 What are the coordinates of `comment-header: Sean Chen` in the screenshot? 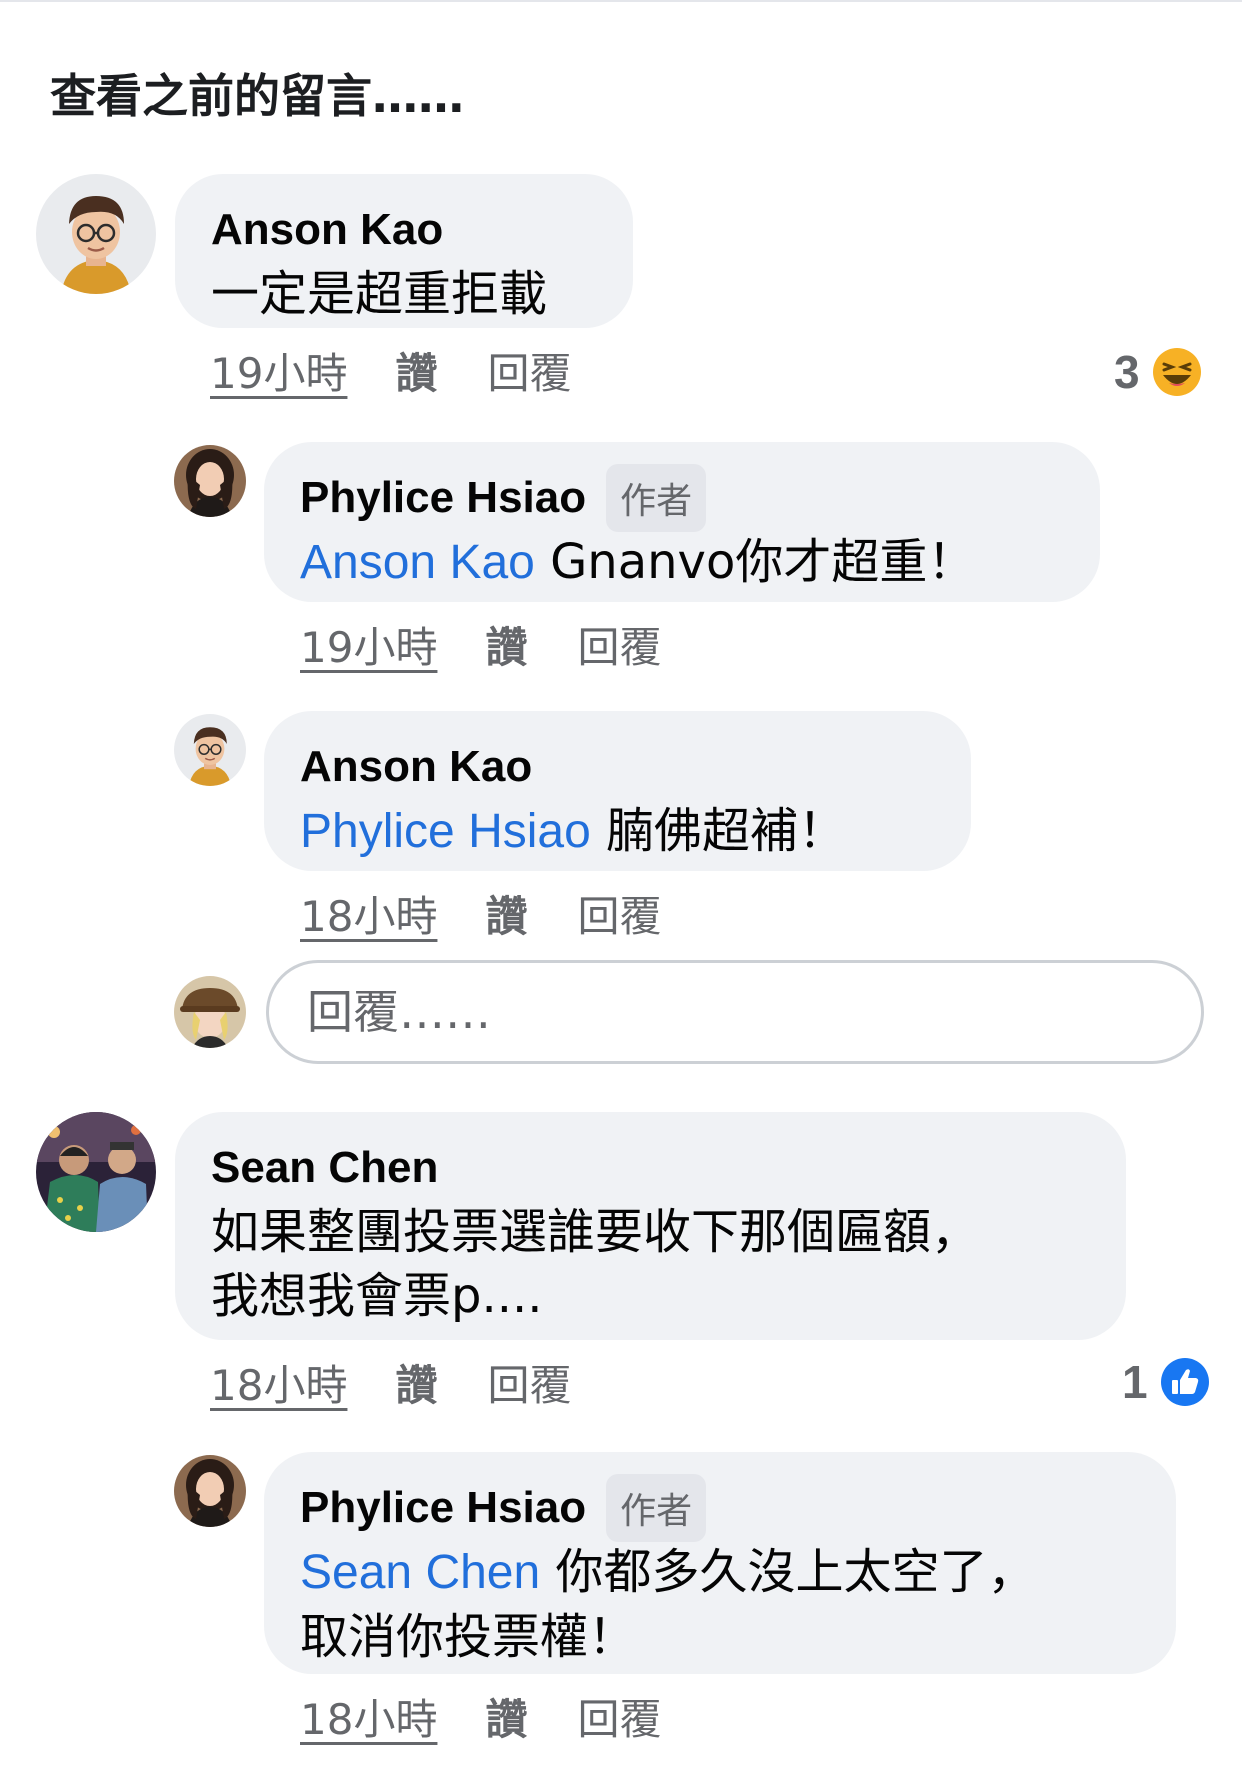 It's located at (650, 1168).